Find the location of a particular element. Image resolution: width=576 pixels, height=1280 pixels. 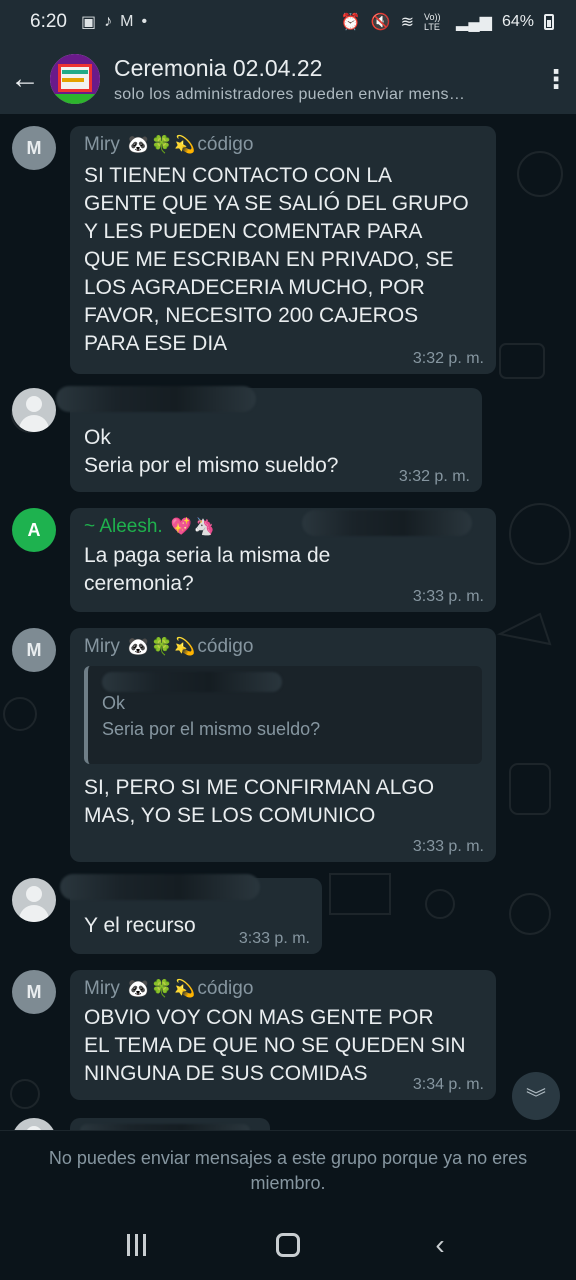

gmail-icon: M is located at coordinates (127, 21).